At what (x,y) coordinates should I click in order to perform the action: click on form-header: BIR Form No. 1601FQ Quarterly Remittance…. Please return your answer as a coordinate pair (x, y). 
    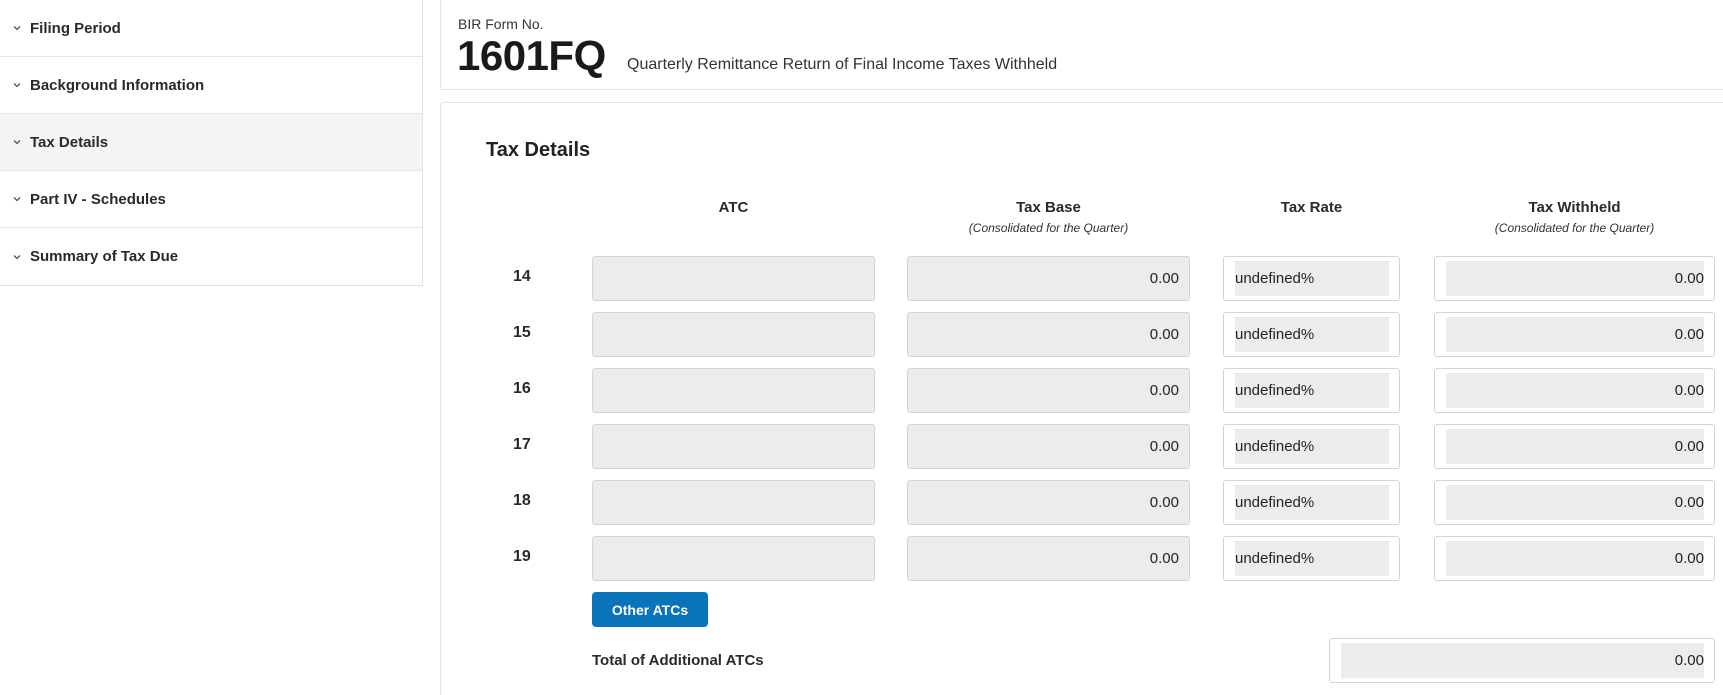
    Looking at the image, I should click on (1081, 45).